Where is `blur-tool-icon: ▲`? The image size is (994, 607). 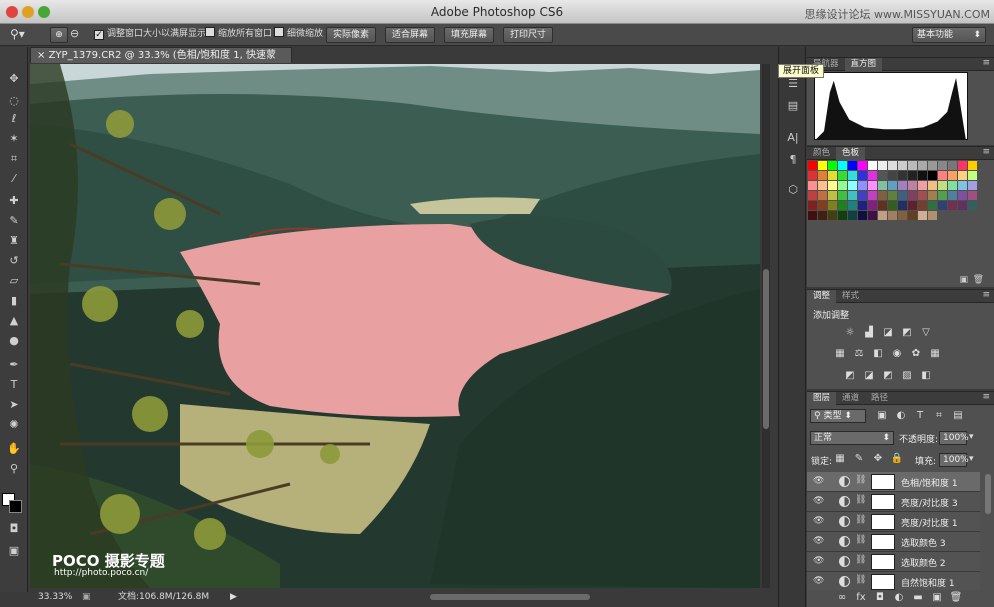
blur-tool-icon: ▲ is located at coordinates (14, 321).